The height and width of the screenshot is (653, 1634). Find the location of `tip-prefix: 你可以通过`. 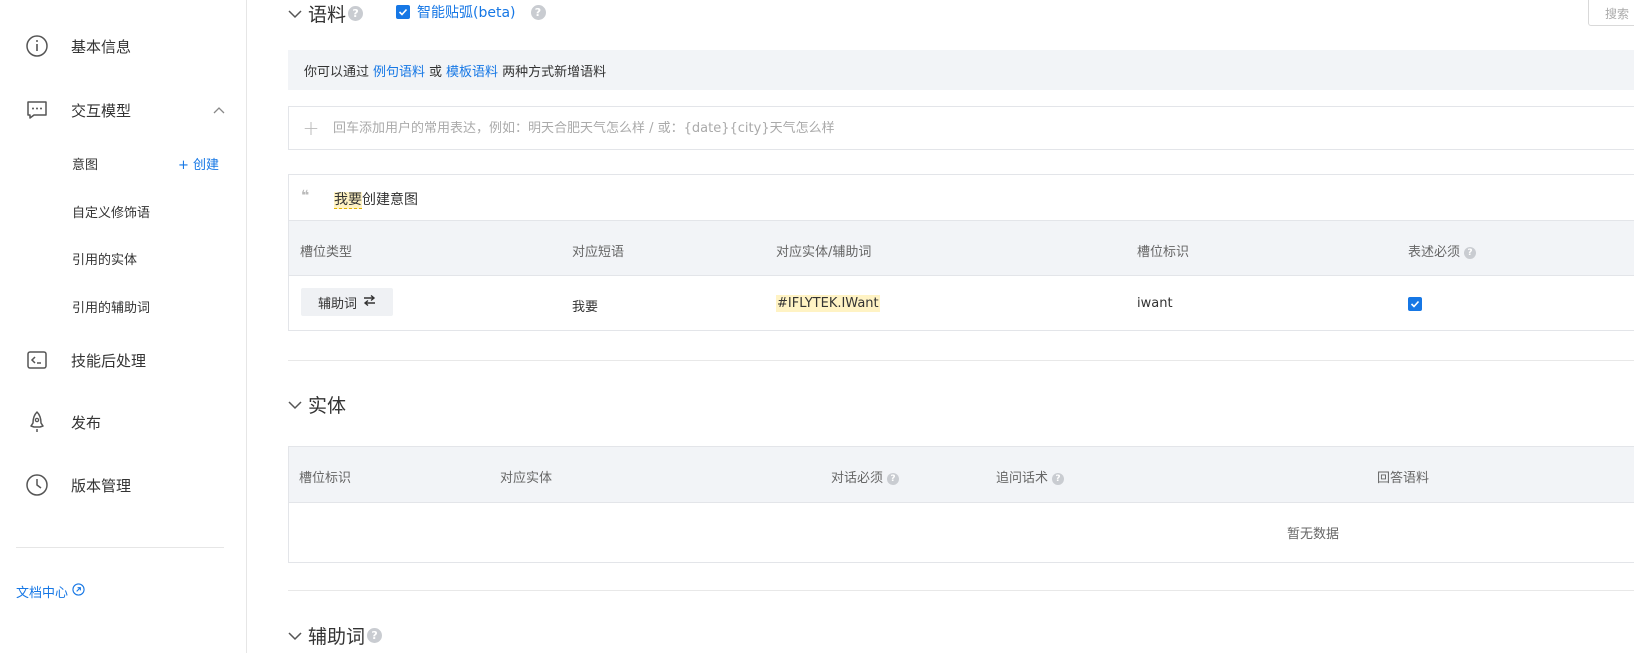

tip-prefix: 你可以通过 is located at coordinates (337, 72).